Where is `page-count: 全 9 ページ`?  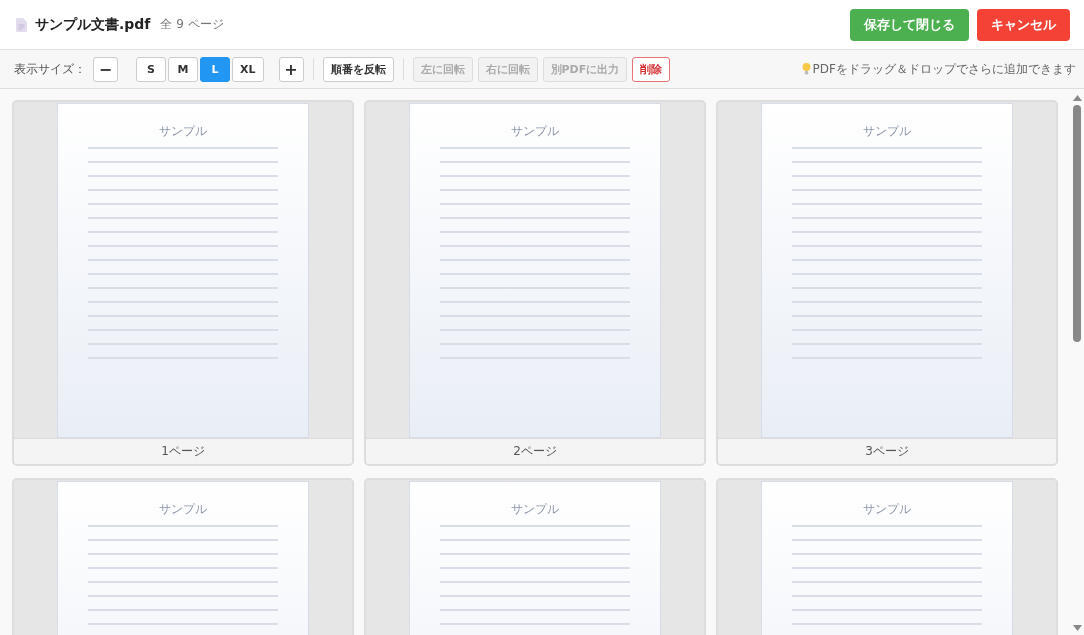
page-count: 全 9 ページ is located at coordinates (192, 24).